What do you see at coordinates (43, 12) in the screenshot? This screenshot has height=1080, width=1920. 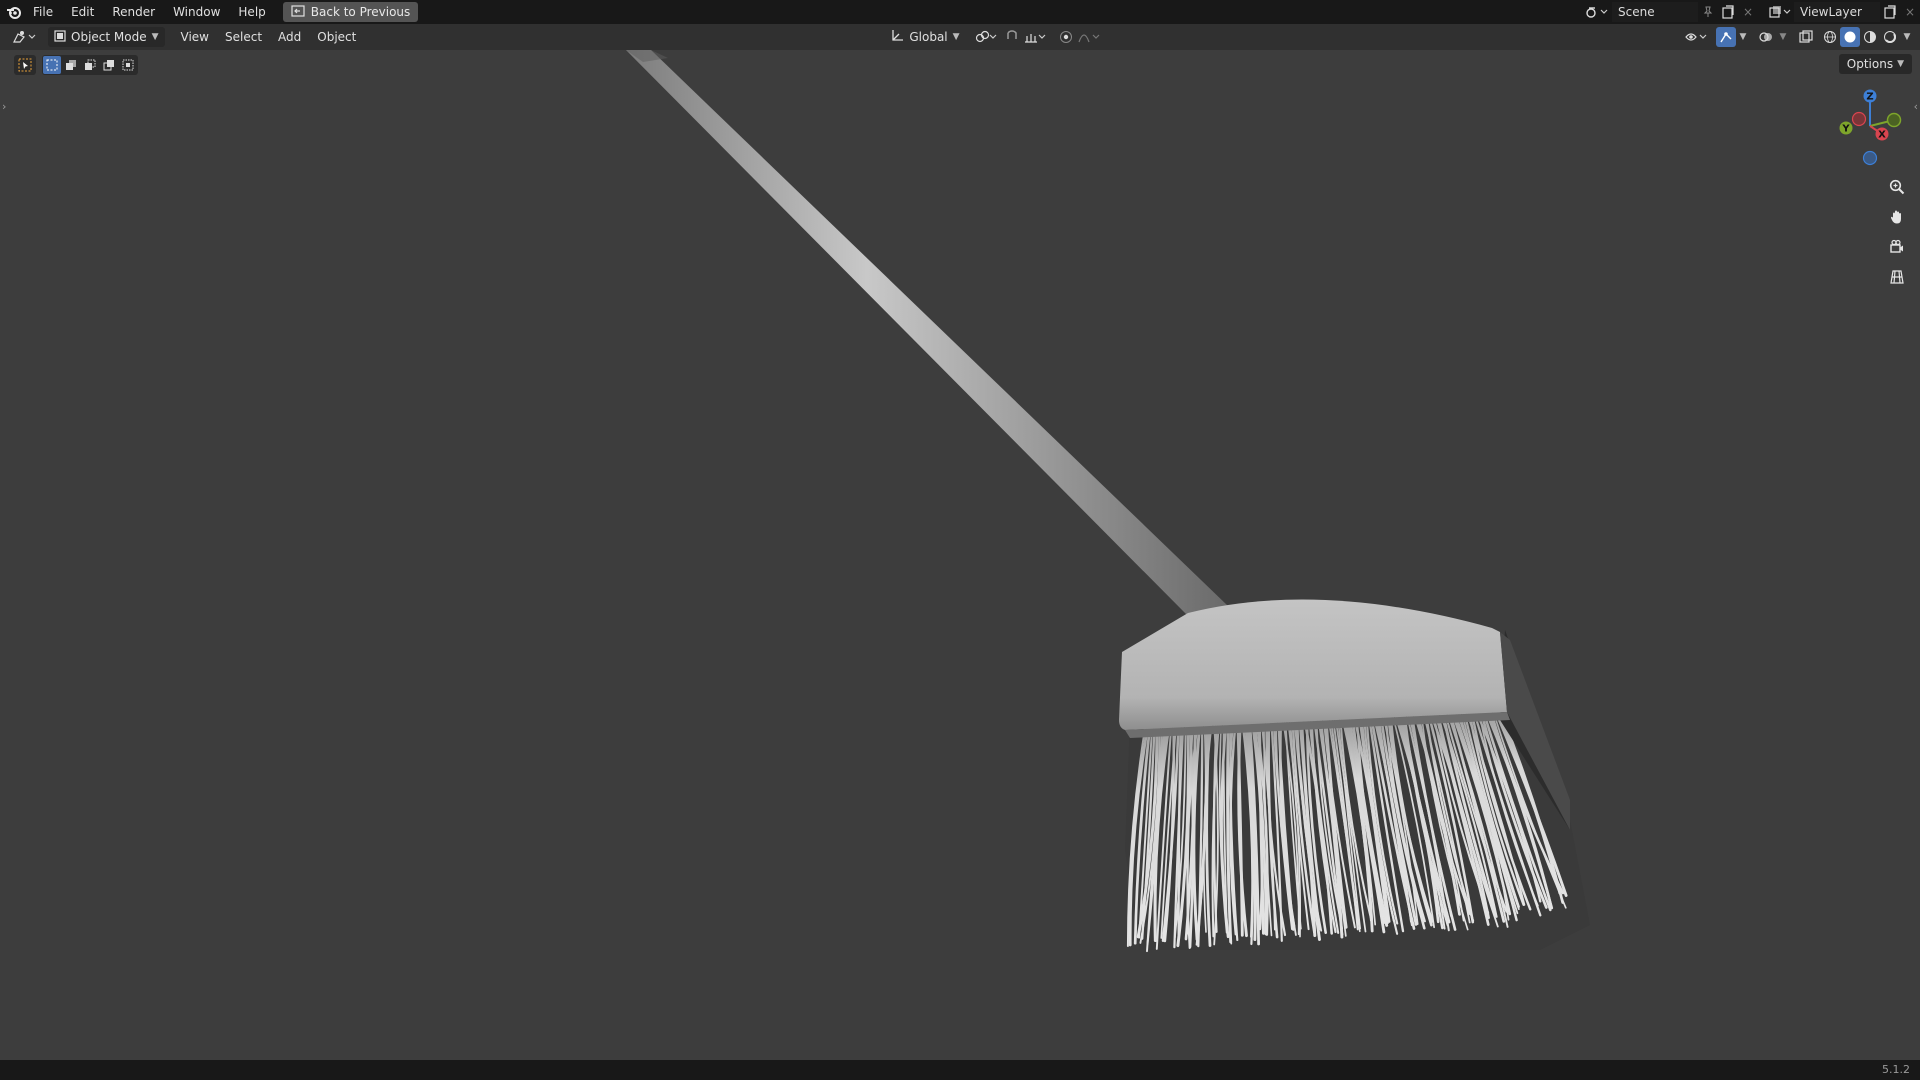 I see `menu-file: File` at bounding box center [43, 12].